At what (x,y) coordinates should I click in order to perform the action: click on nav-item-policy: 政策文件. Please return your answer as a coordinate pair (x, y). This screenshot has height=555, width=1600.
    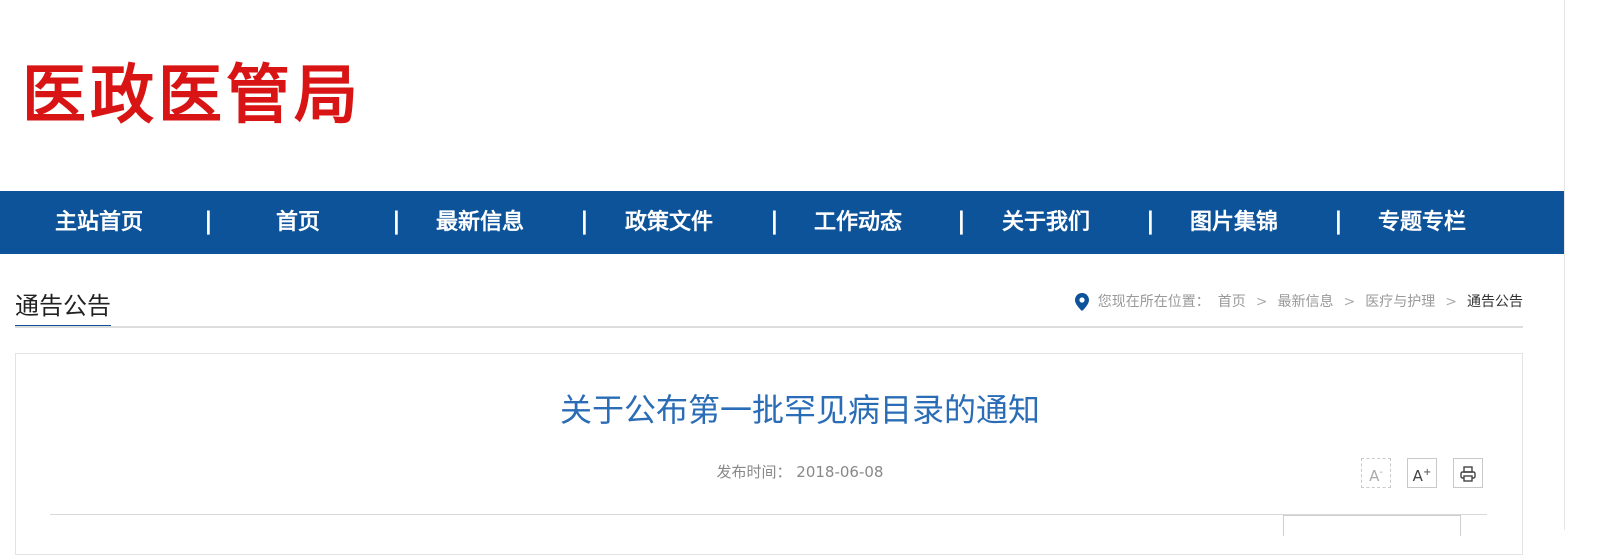
    Looking at the image, I should click on (669, 222).